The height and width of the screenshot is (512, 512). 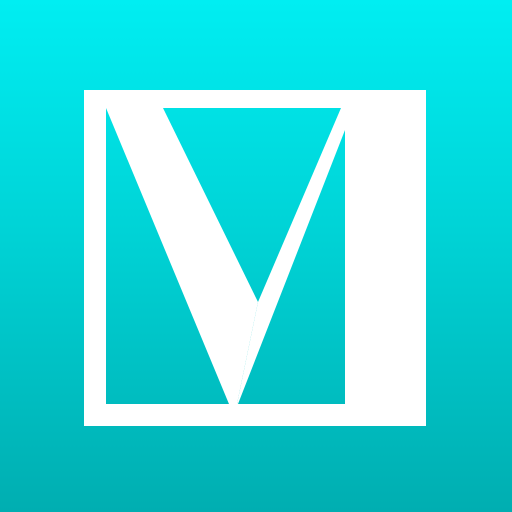 What do you see at coordinates (291, 256) in the screenshot?
I see `m-logo-right-stroke` at bounding box center [291, 256].